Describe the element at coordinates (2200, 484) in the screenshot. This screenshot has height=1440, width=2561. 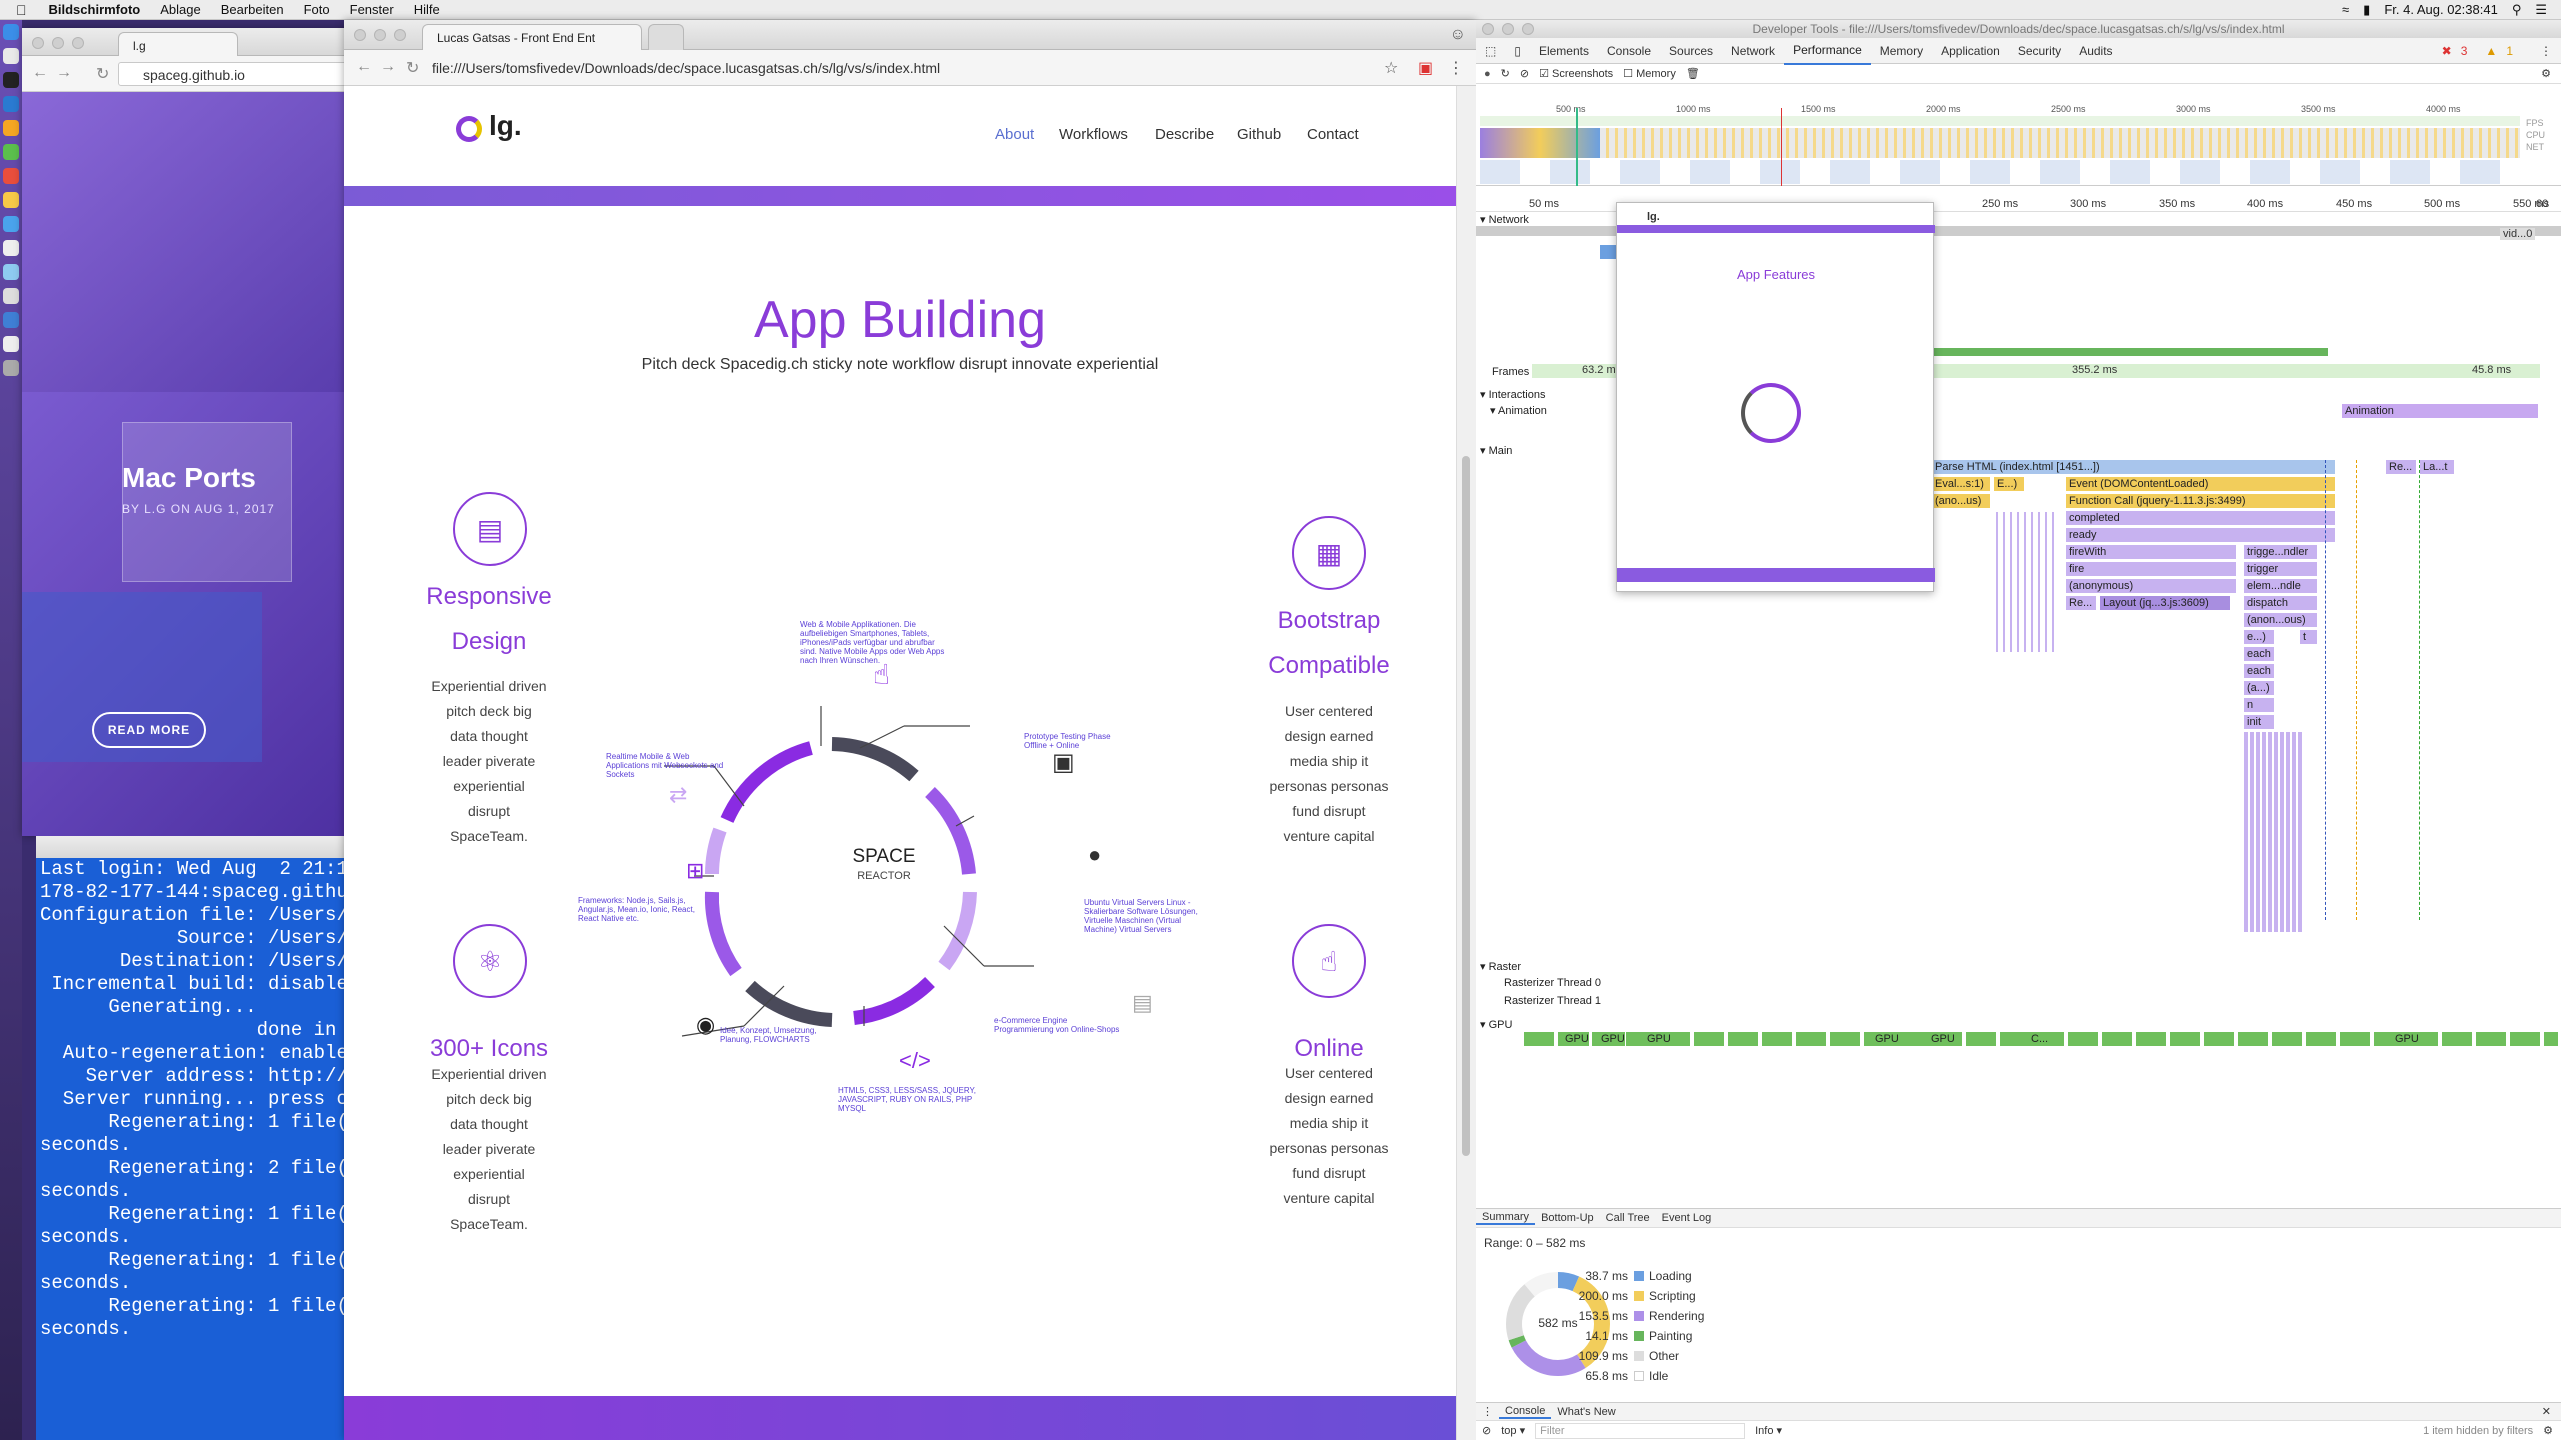
I see `flame-dom-content-loaded: Event (DOMContentLoaded)` at that location.